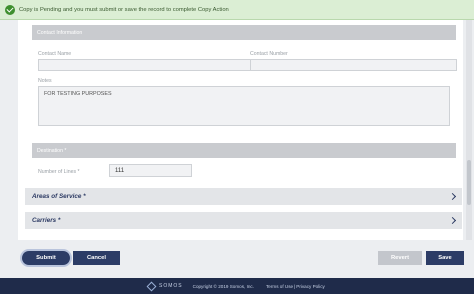 This screenshot has height=294, width=474. What do you see at coordinates (445, 258) in the screenshot?
I see `save-button: Save` at bounding box center [445, 258].